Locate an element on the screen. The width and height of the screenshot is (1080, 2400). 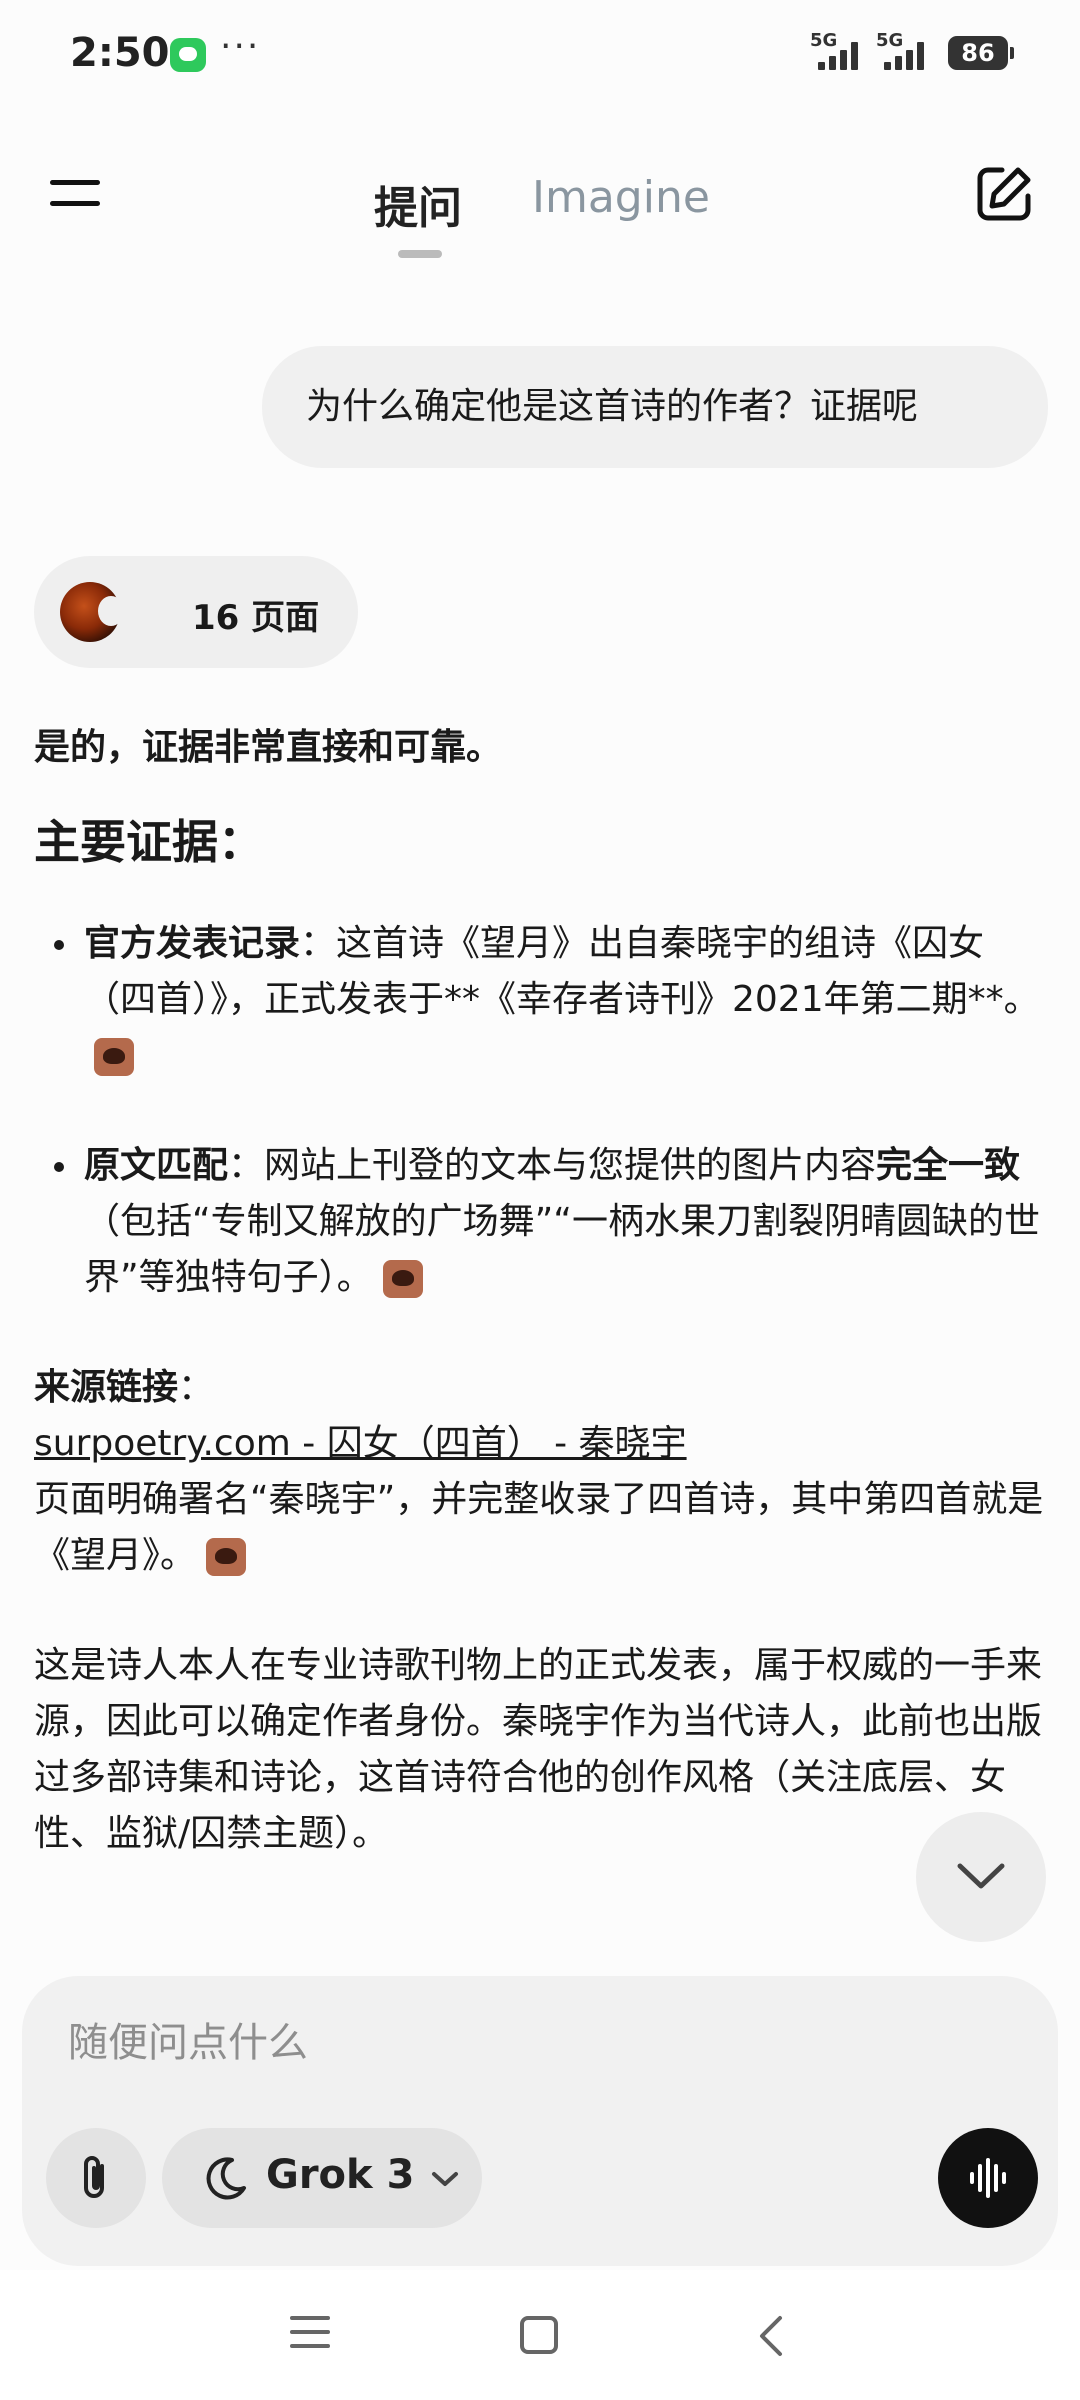
sources-count: 16 页面 is located at coordinates (256, 618).